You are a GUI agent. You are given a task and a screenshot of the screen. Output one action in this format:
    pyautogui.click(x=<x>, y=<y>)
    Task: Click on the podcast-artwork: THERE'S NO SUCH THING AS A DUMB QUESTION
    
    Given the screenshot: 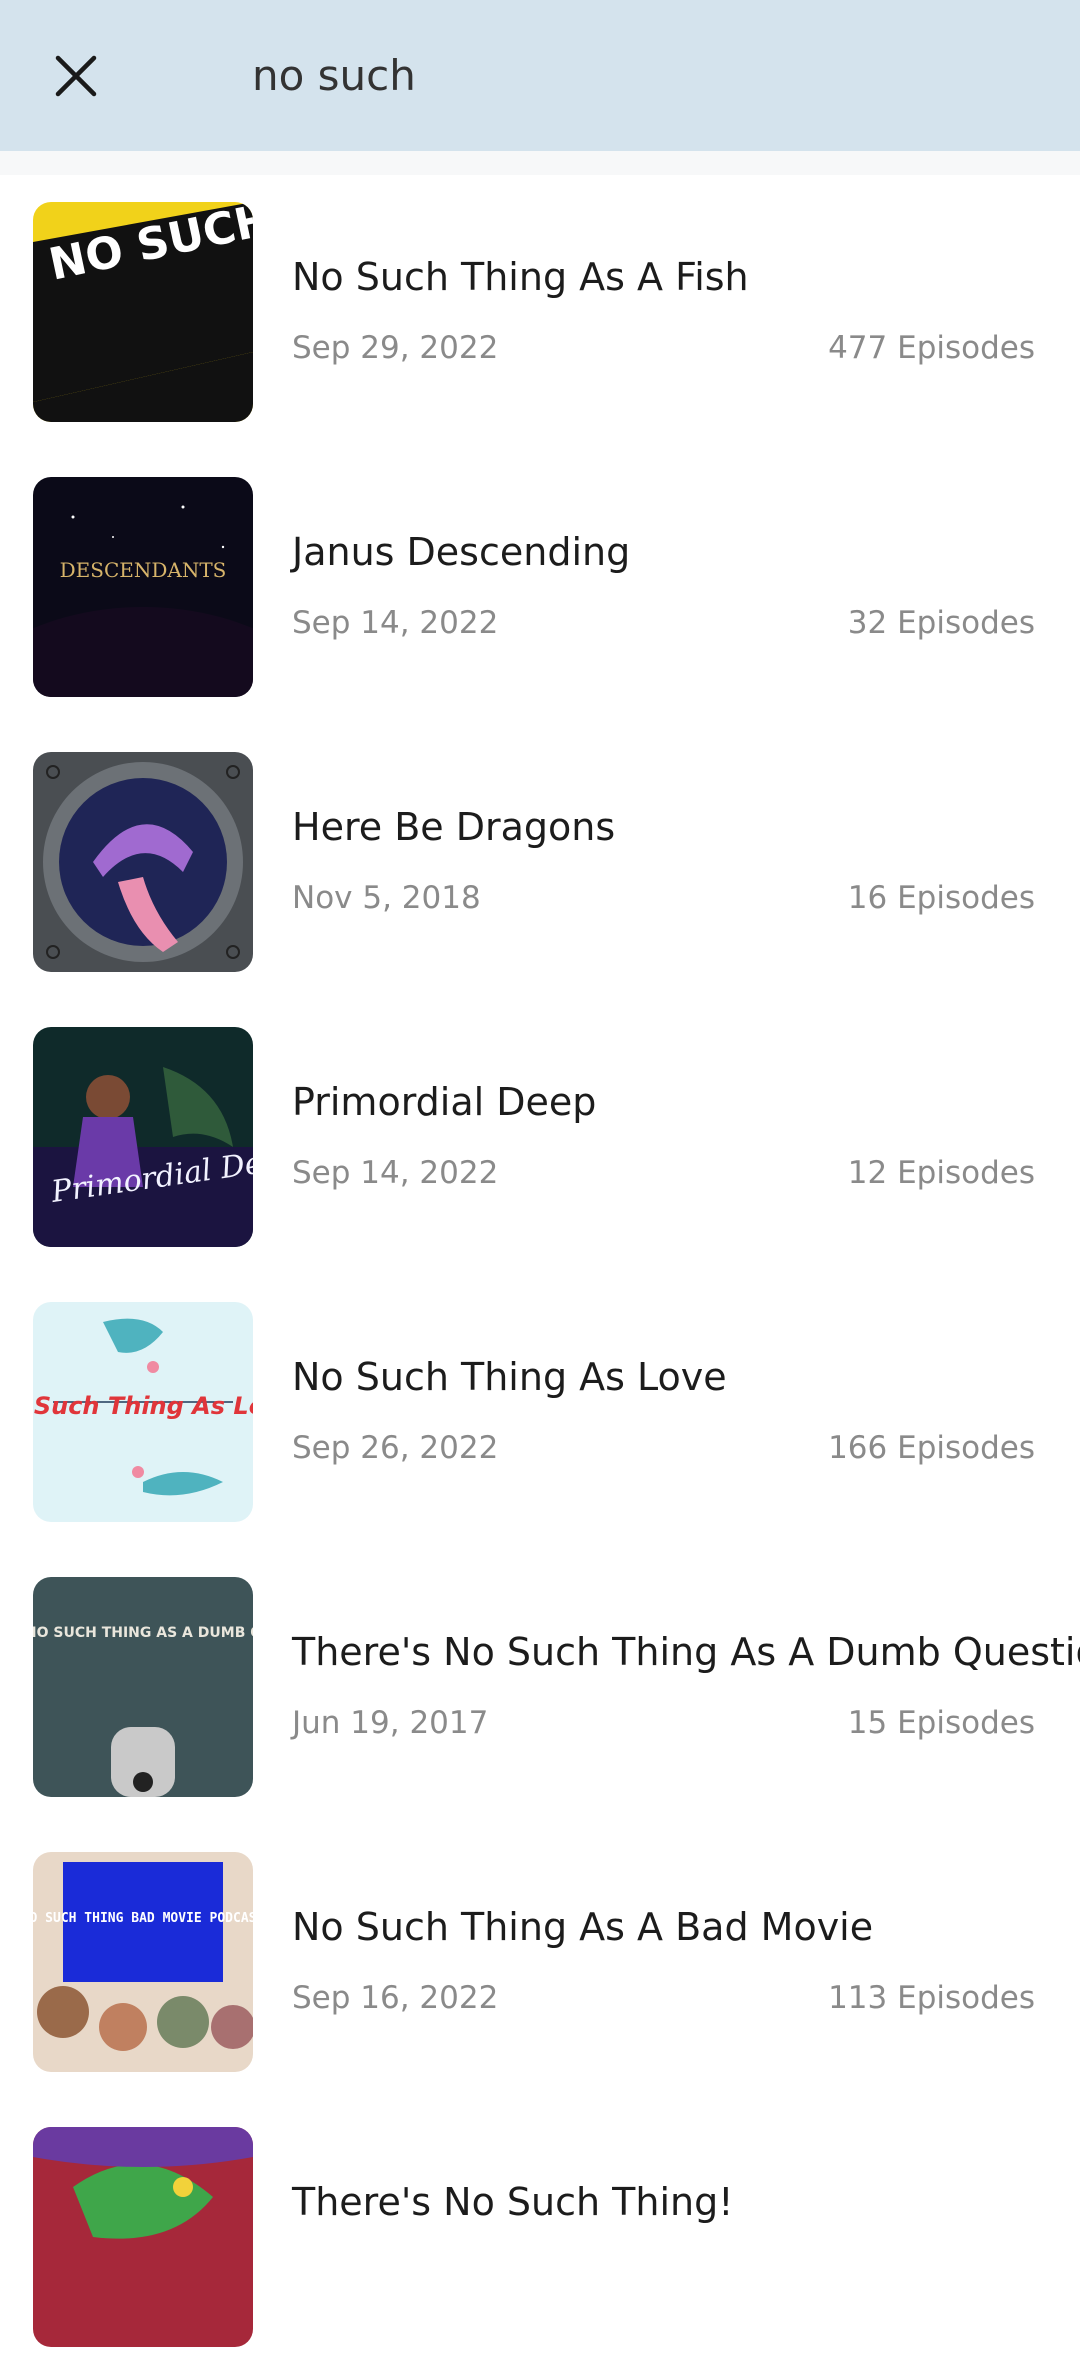 What is the action you would take?
    pyautogui.click(x=143, y=1687)
    